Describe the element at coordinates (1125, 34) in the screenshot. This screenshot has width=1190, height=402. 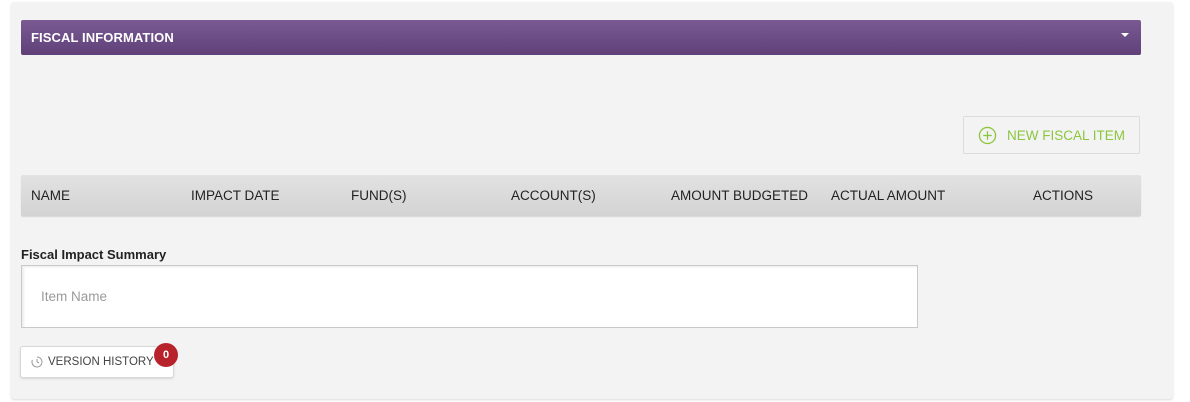
I see `caret-down-icon` at that location.